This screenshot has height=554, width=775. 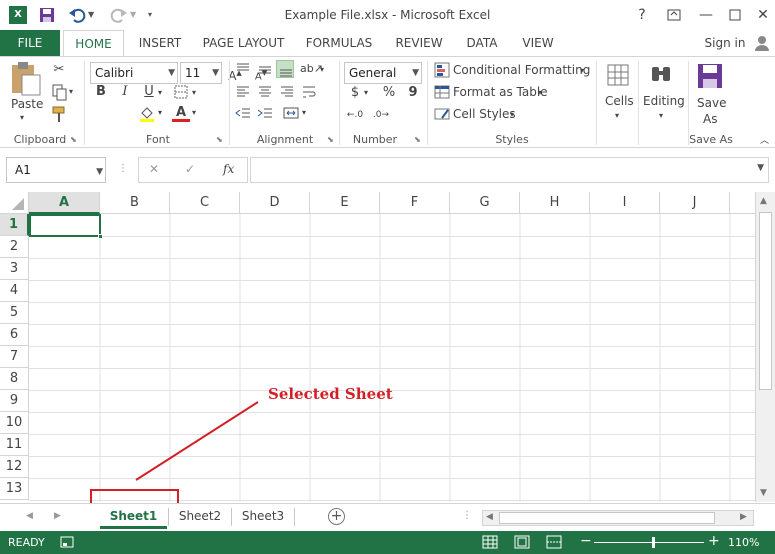 What do you see at coordinates (389, 93) in the screenshot?
I see `percent-button: %` at bounding box center [389, 93].